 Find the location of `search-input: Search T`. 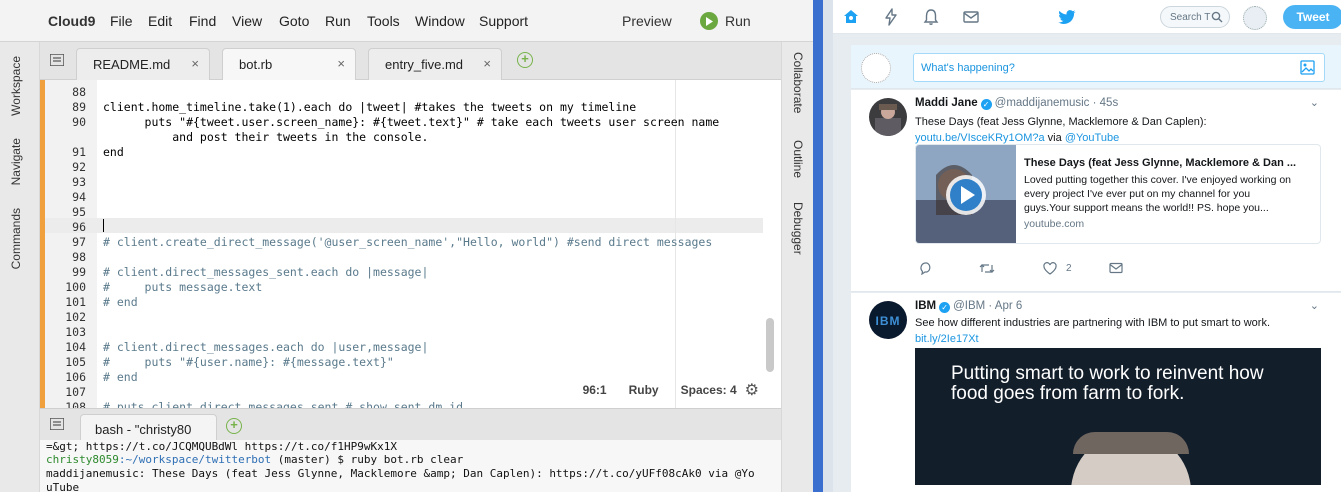

search-input: Search T is located at coordinates (1195, 17).